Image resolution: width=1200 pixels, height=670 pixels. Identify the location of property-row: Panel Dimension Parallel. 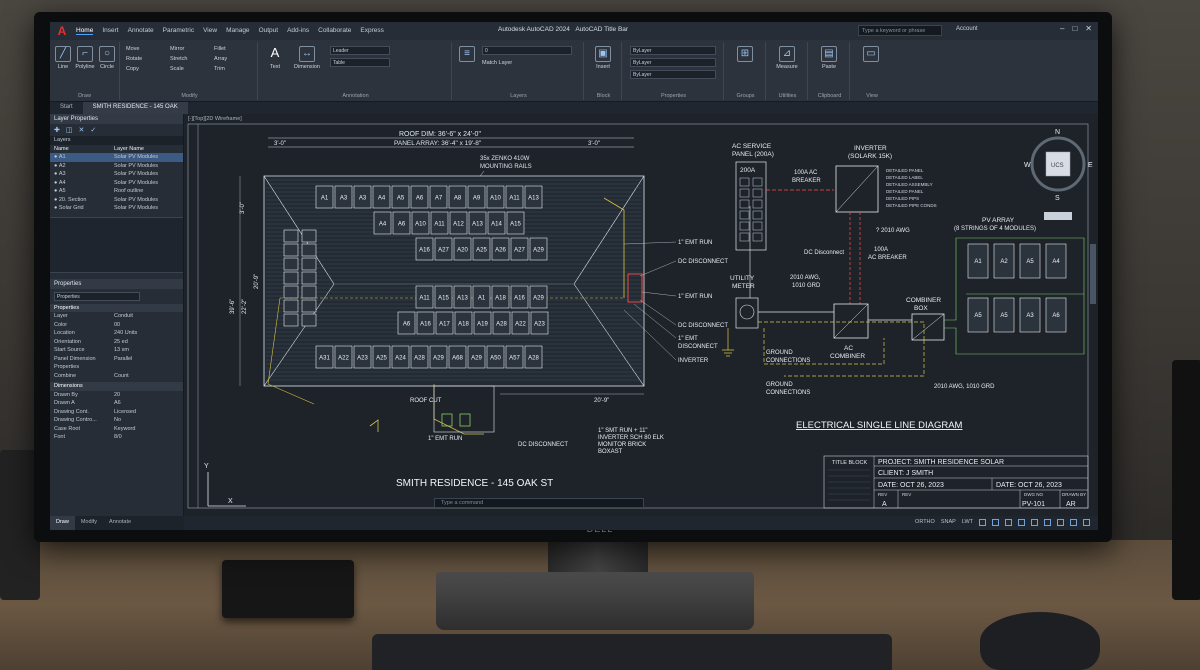
(116, 359).